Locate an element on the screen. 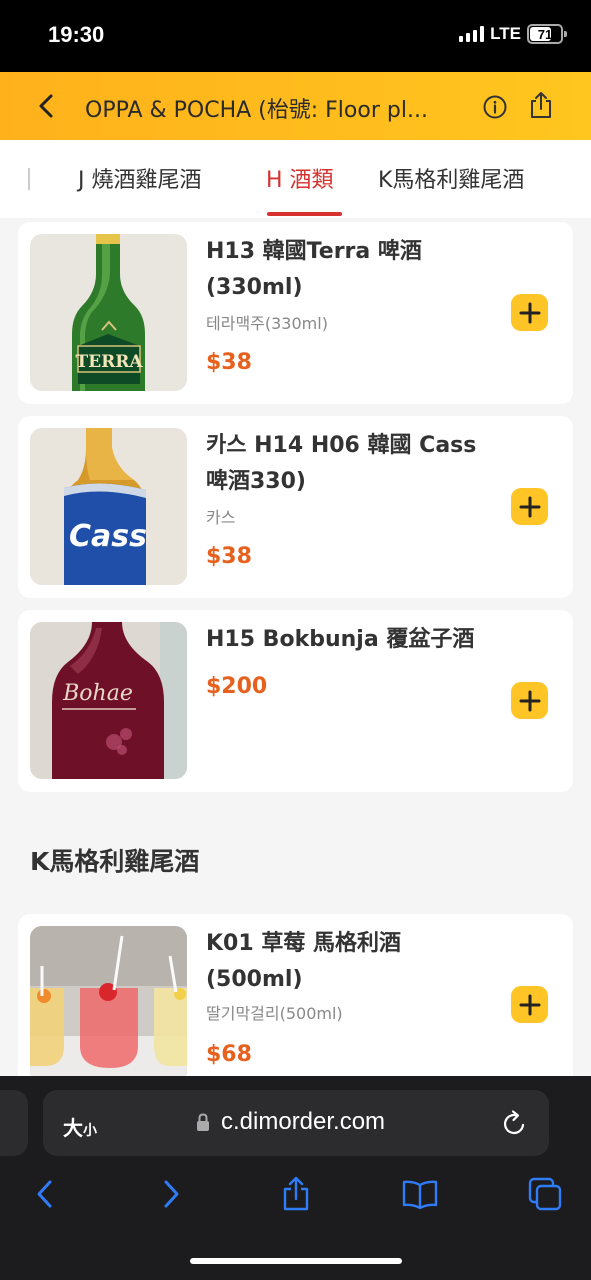 The width and height of the screenshot is (591, 1280). home-indicator is located at coordinates (296, 1261).